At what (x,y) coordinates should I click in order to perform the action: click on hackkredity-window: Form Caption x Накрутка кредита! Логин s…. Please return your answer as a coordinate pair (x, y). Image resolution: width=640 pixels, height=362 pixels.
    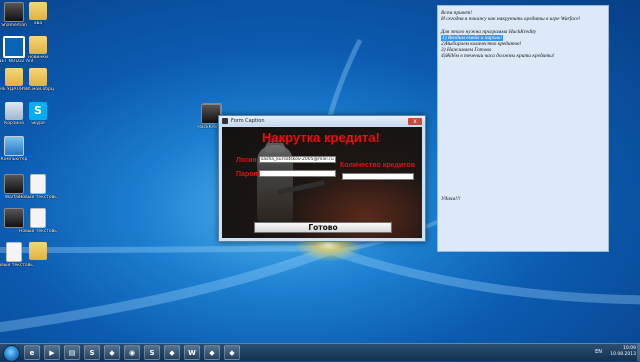
    Looking at the image, I should click on (322, 178).